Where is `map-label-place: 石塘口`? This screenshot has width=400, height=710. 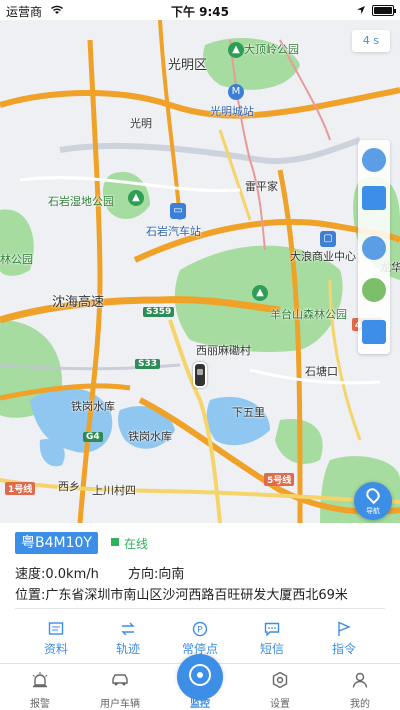 map-label-place: 石塘口 is located at coordinates (321, 371).